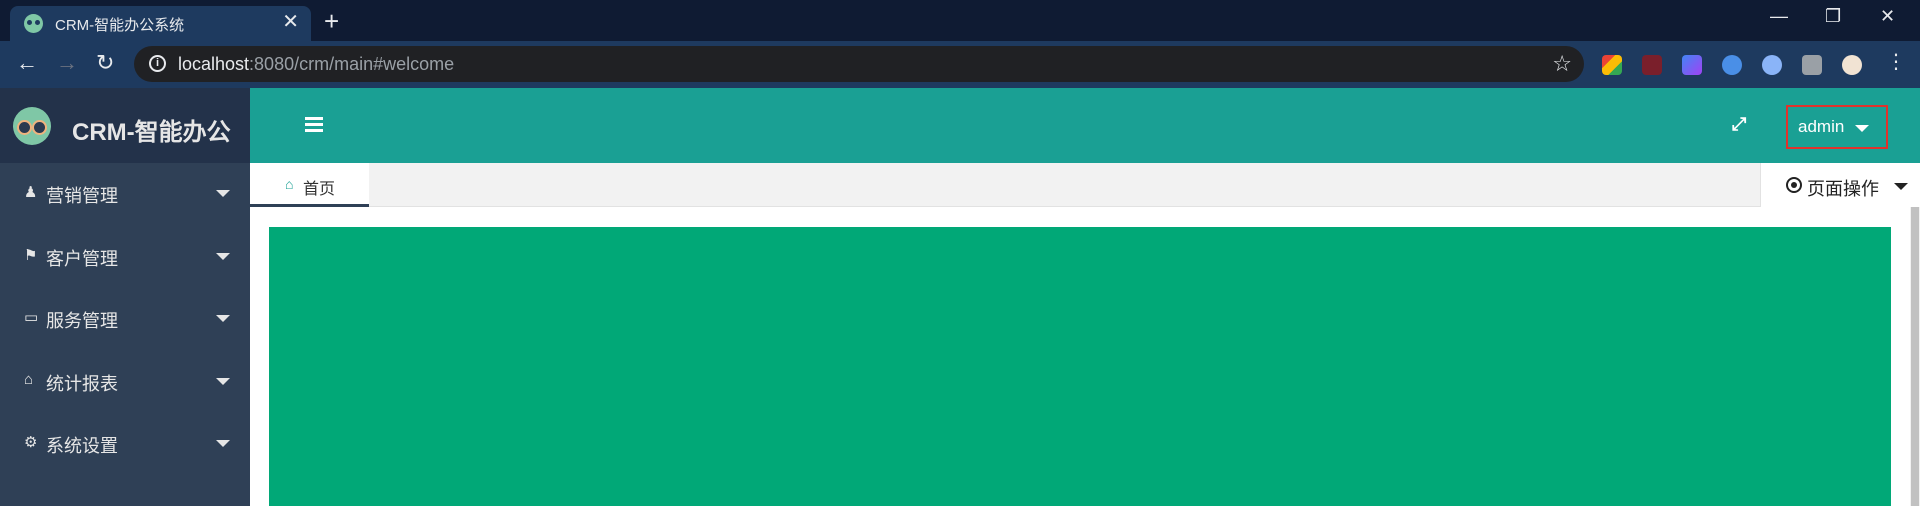 The image size is (1920, 506). What do you see at coordinates (82, 383) in the screenshot?
I see `sidebar-item-label: 统计报表` at bounding box center [82, 383].